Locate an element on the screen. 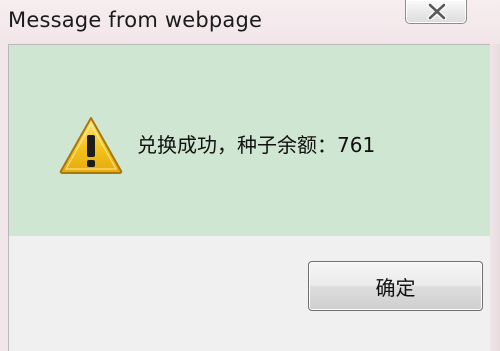 The height and width of the screenshot is (351, 500). title-bar: Message from webpage is located at coordinates (250, 22).